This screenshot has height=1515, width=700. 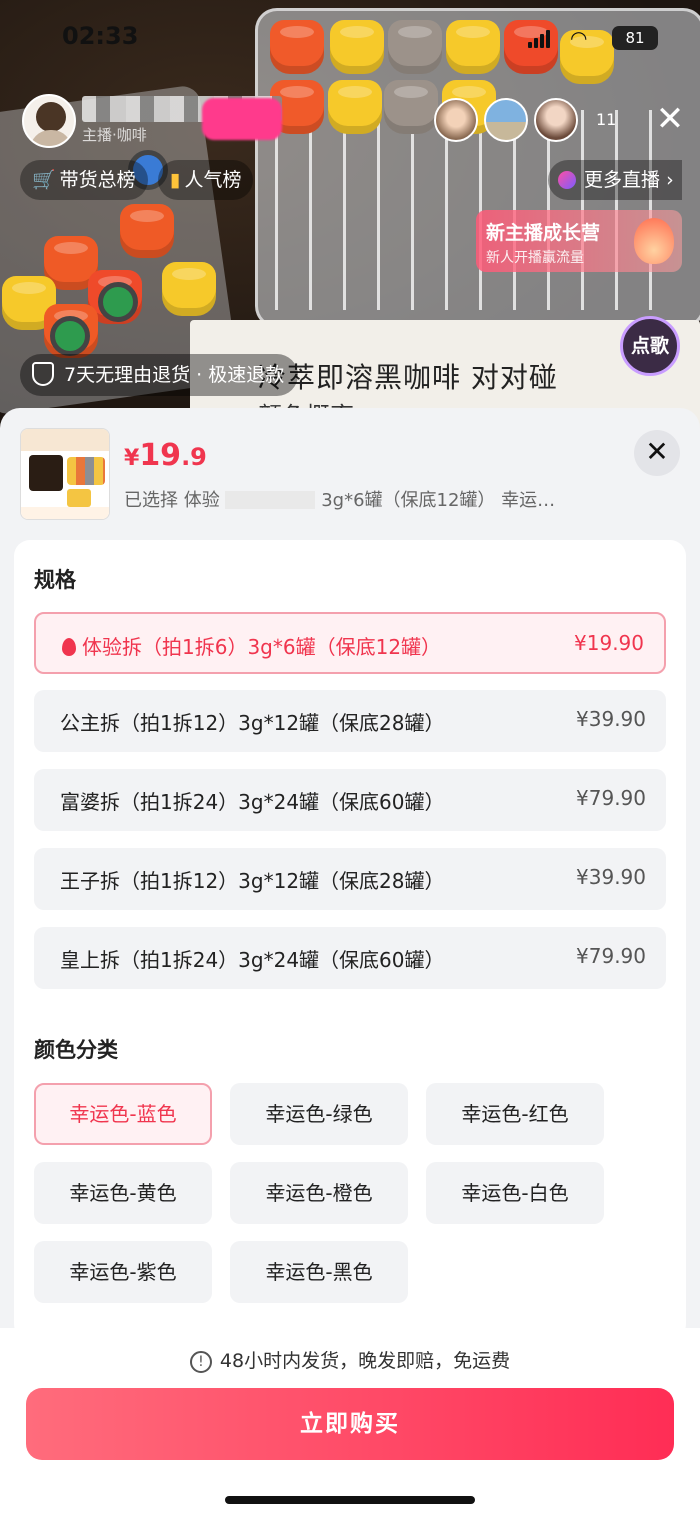 I want to click on popularity-pill-label: 人气榜, so click(x=213, y=180).